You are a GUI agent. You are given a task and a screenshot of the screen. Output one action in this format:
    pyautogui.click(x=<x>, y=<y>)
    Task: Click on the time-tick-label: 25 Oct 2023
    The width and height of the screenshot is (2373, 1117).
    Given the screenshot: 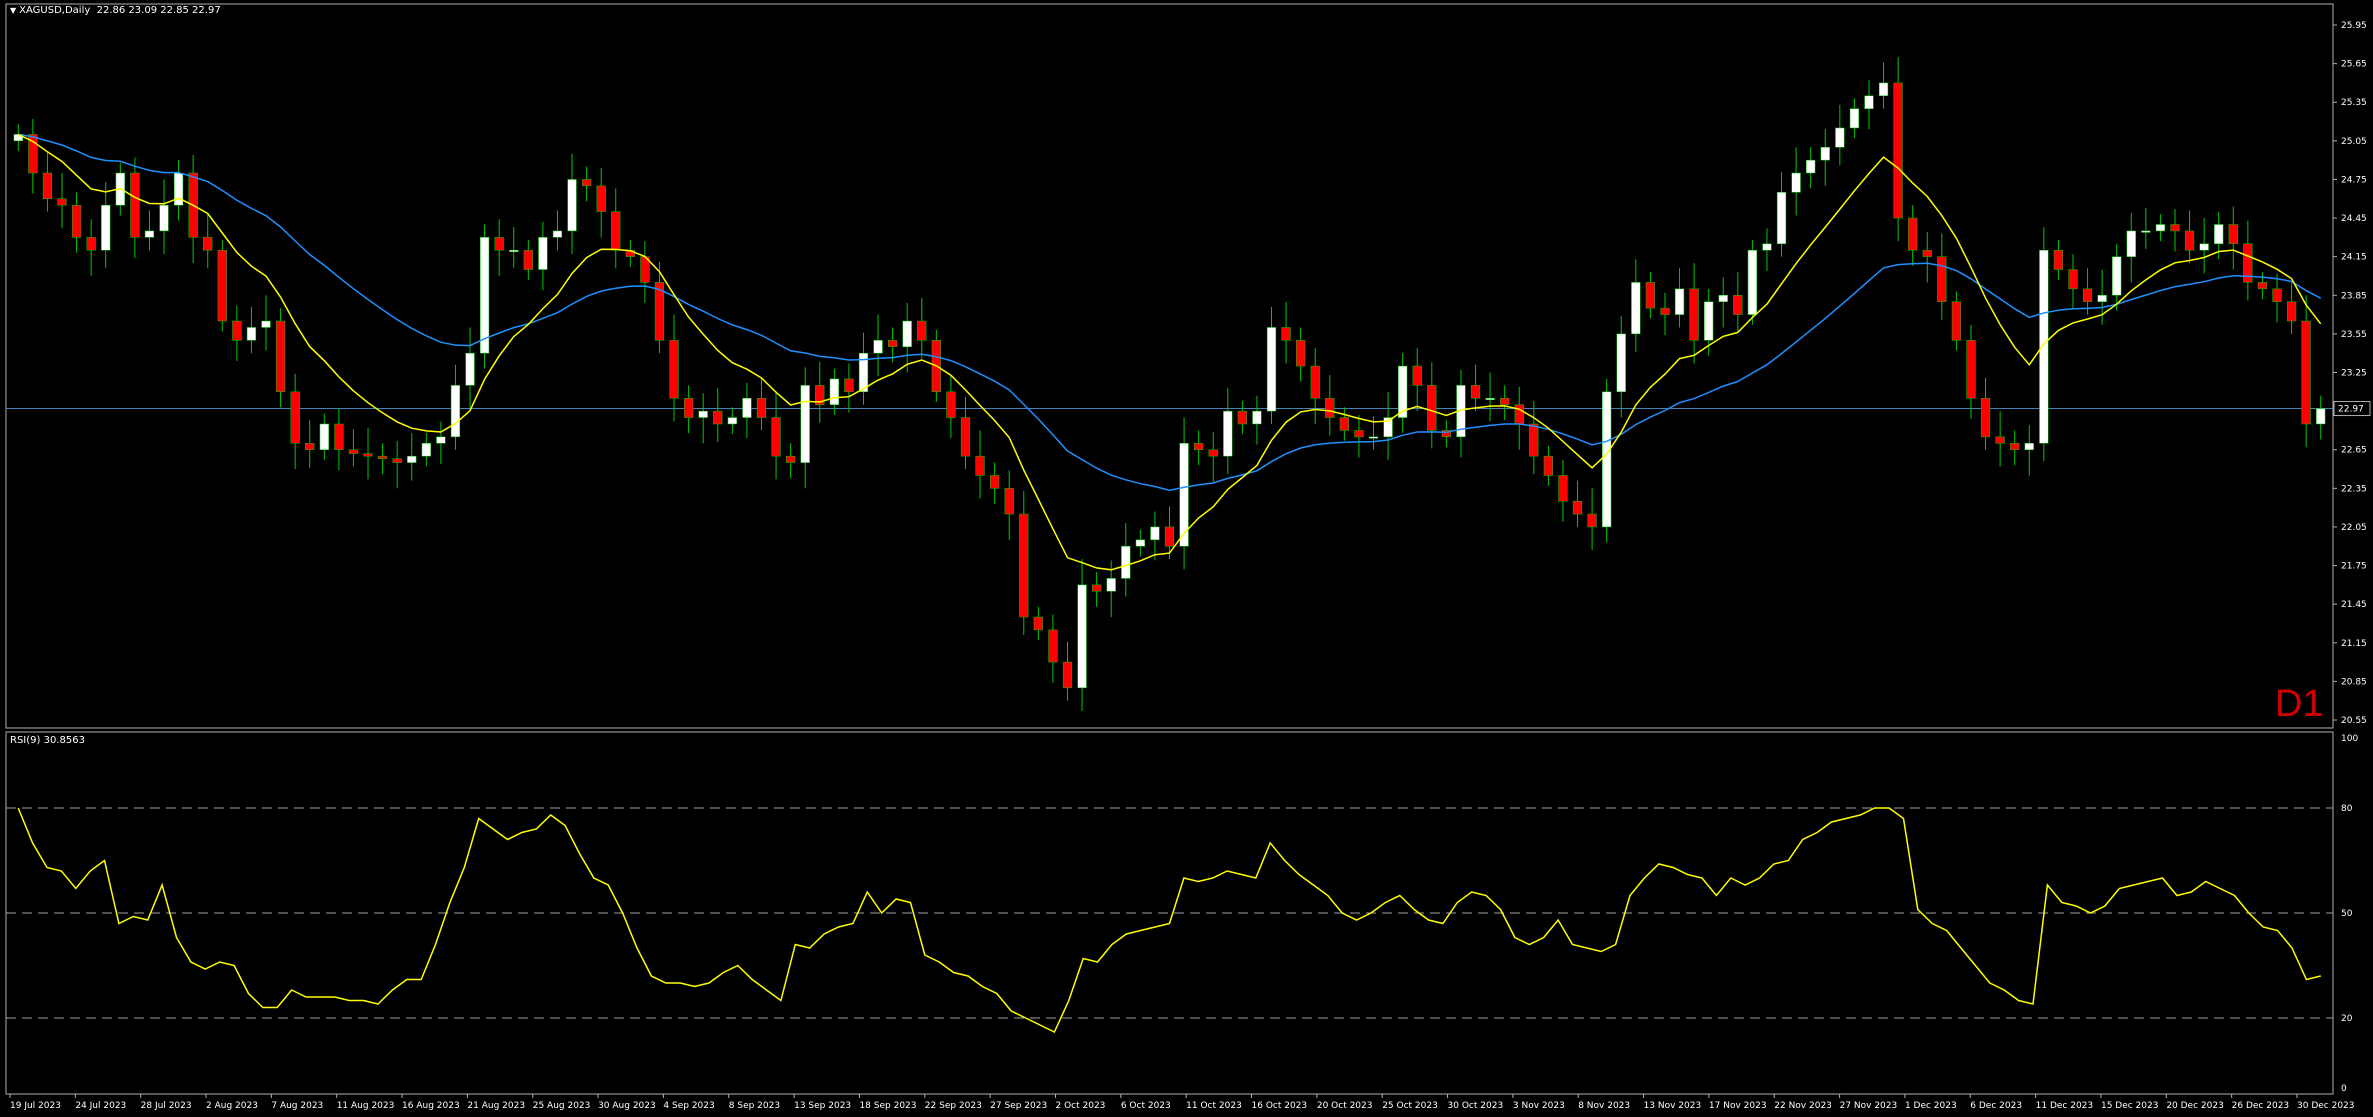 What is the action you would take?
    pyautogui.click(x=1410, y=1106)
    